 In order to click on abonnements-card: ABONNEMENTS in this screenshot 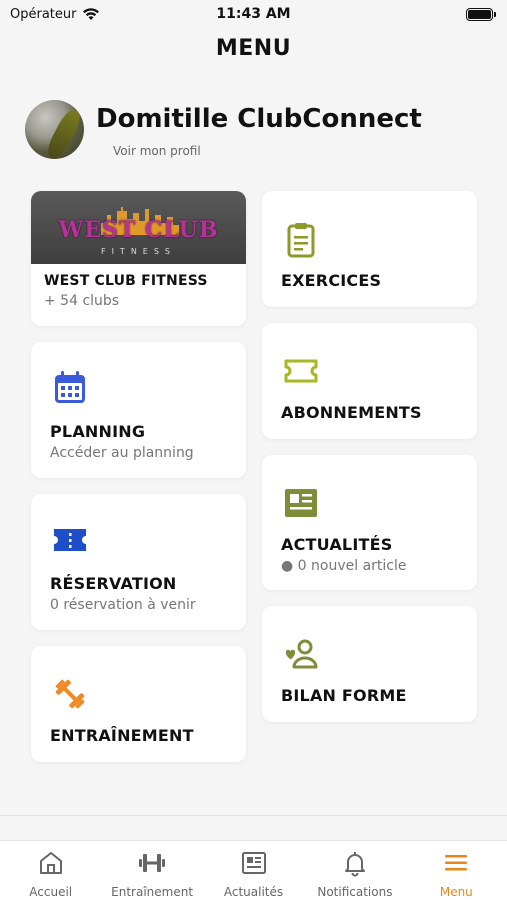, I will do `click(369, 381)`.